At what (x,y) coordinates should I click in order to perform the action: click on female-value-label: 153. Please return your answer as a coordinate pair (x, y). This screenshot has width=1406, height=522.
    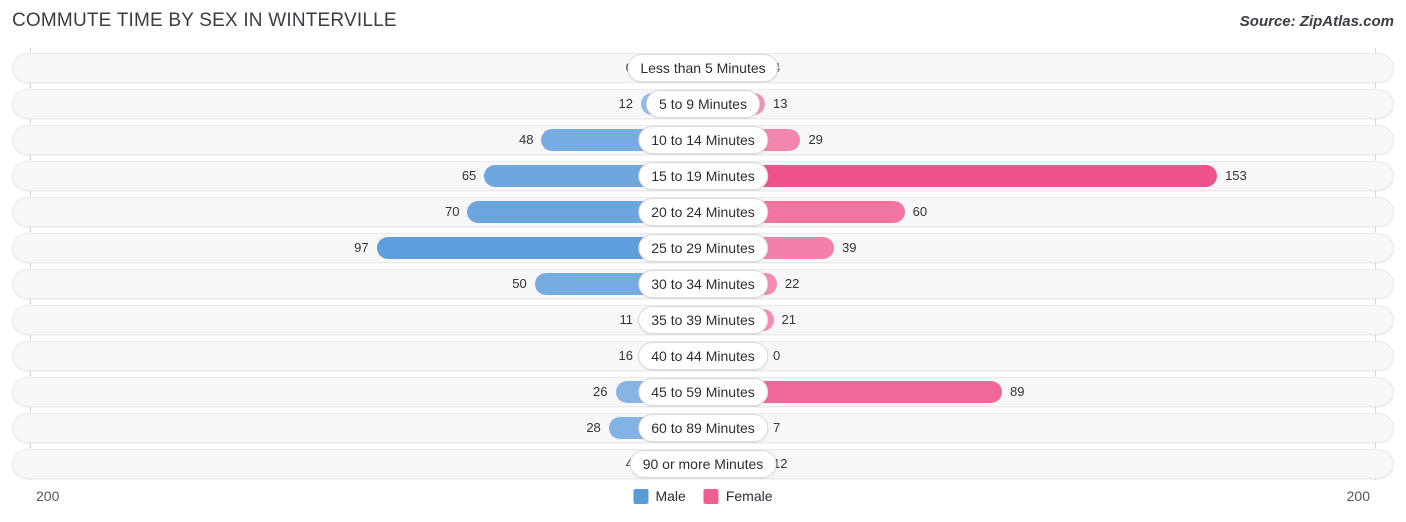
    Looking at the image, I should click on (1236, 175).